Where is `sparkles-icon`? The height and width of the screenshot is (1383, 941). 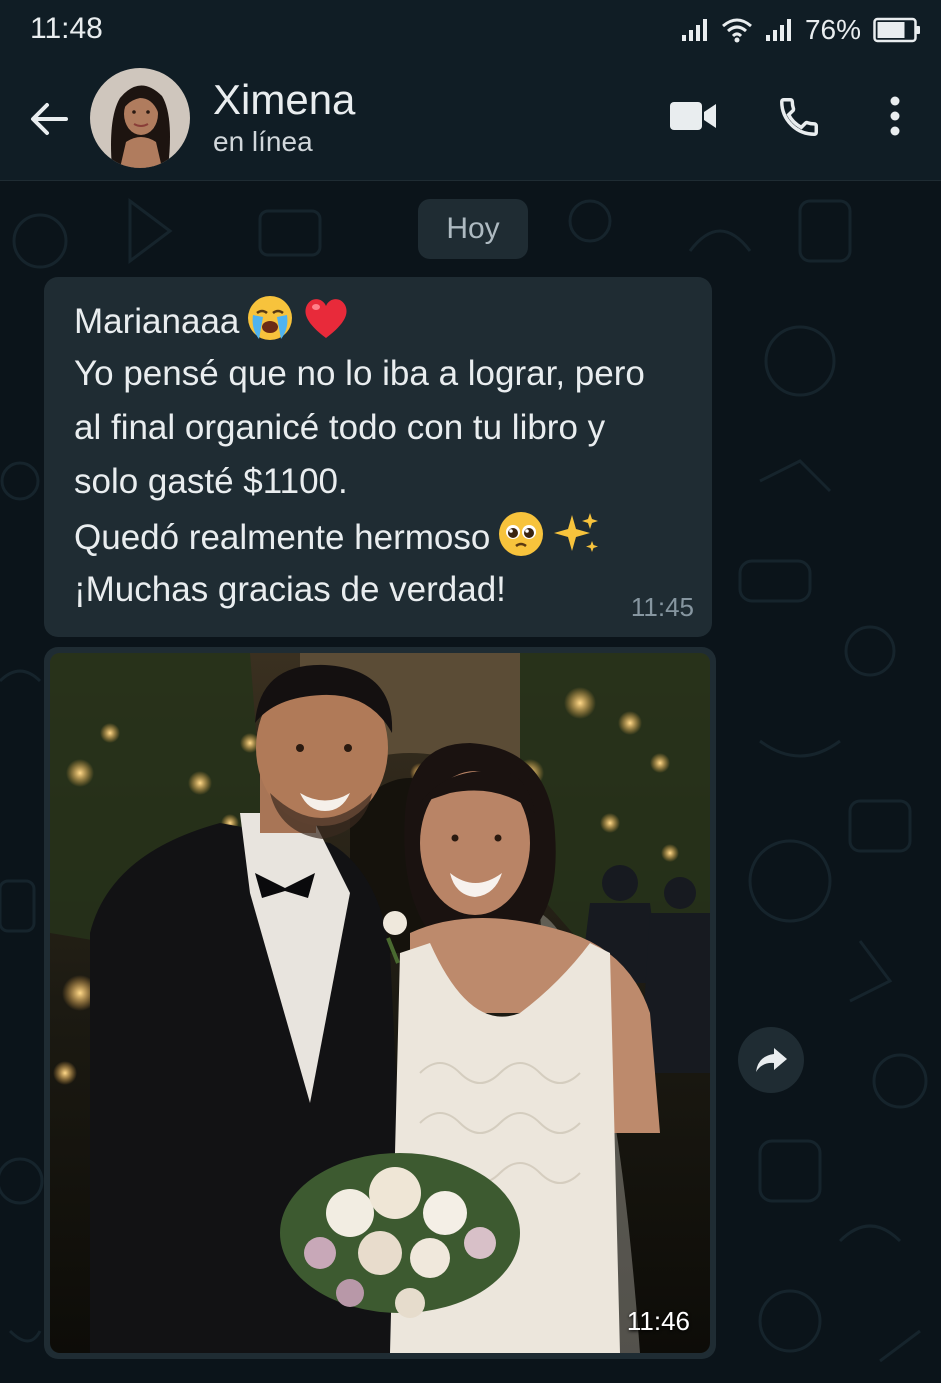
sparkles-icon is located at coordinates (576, 532).